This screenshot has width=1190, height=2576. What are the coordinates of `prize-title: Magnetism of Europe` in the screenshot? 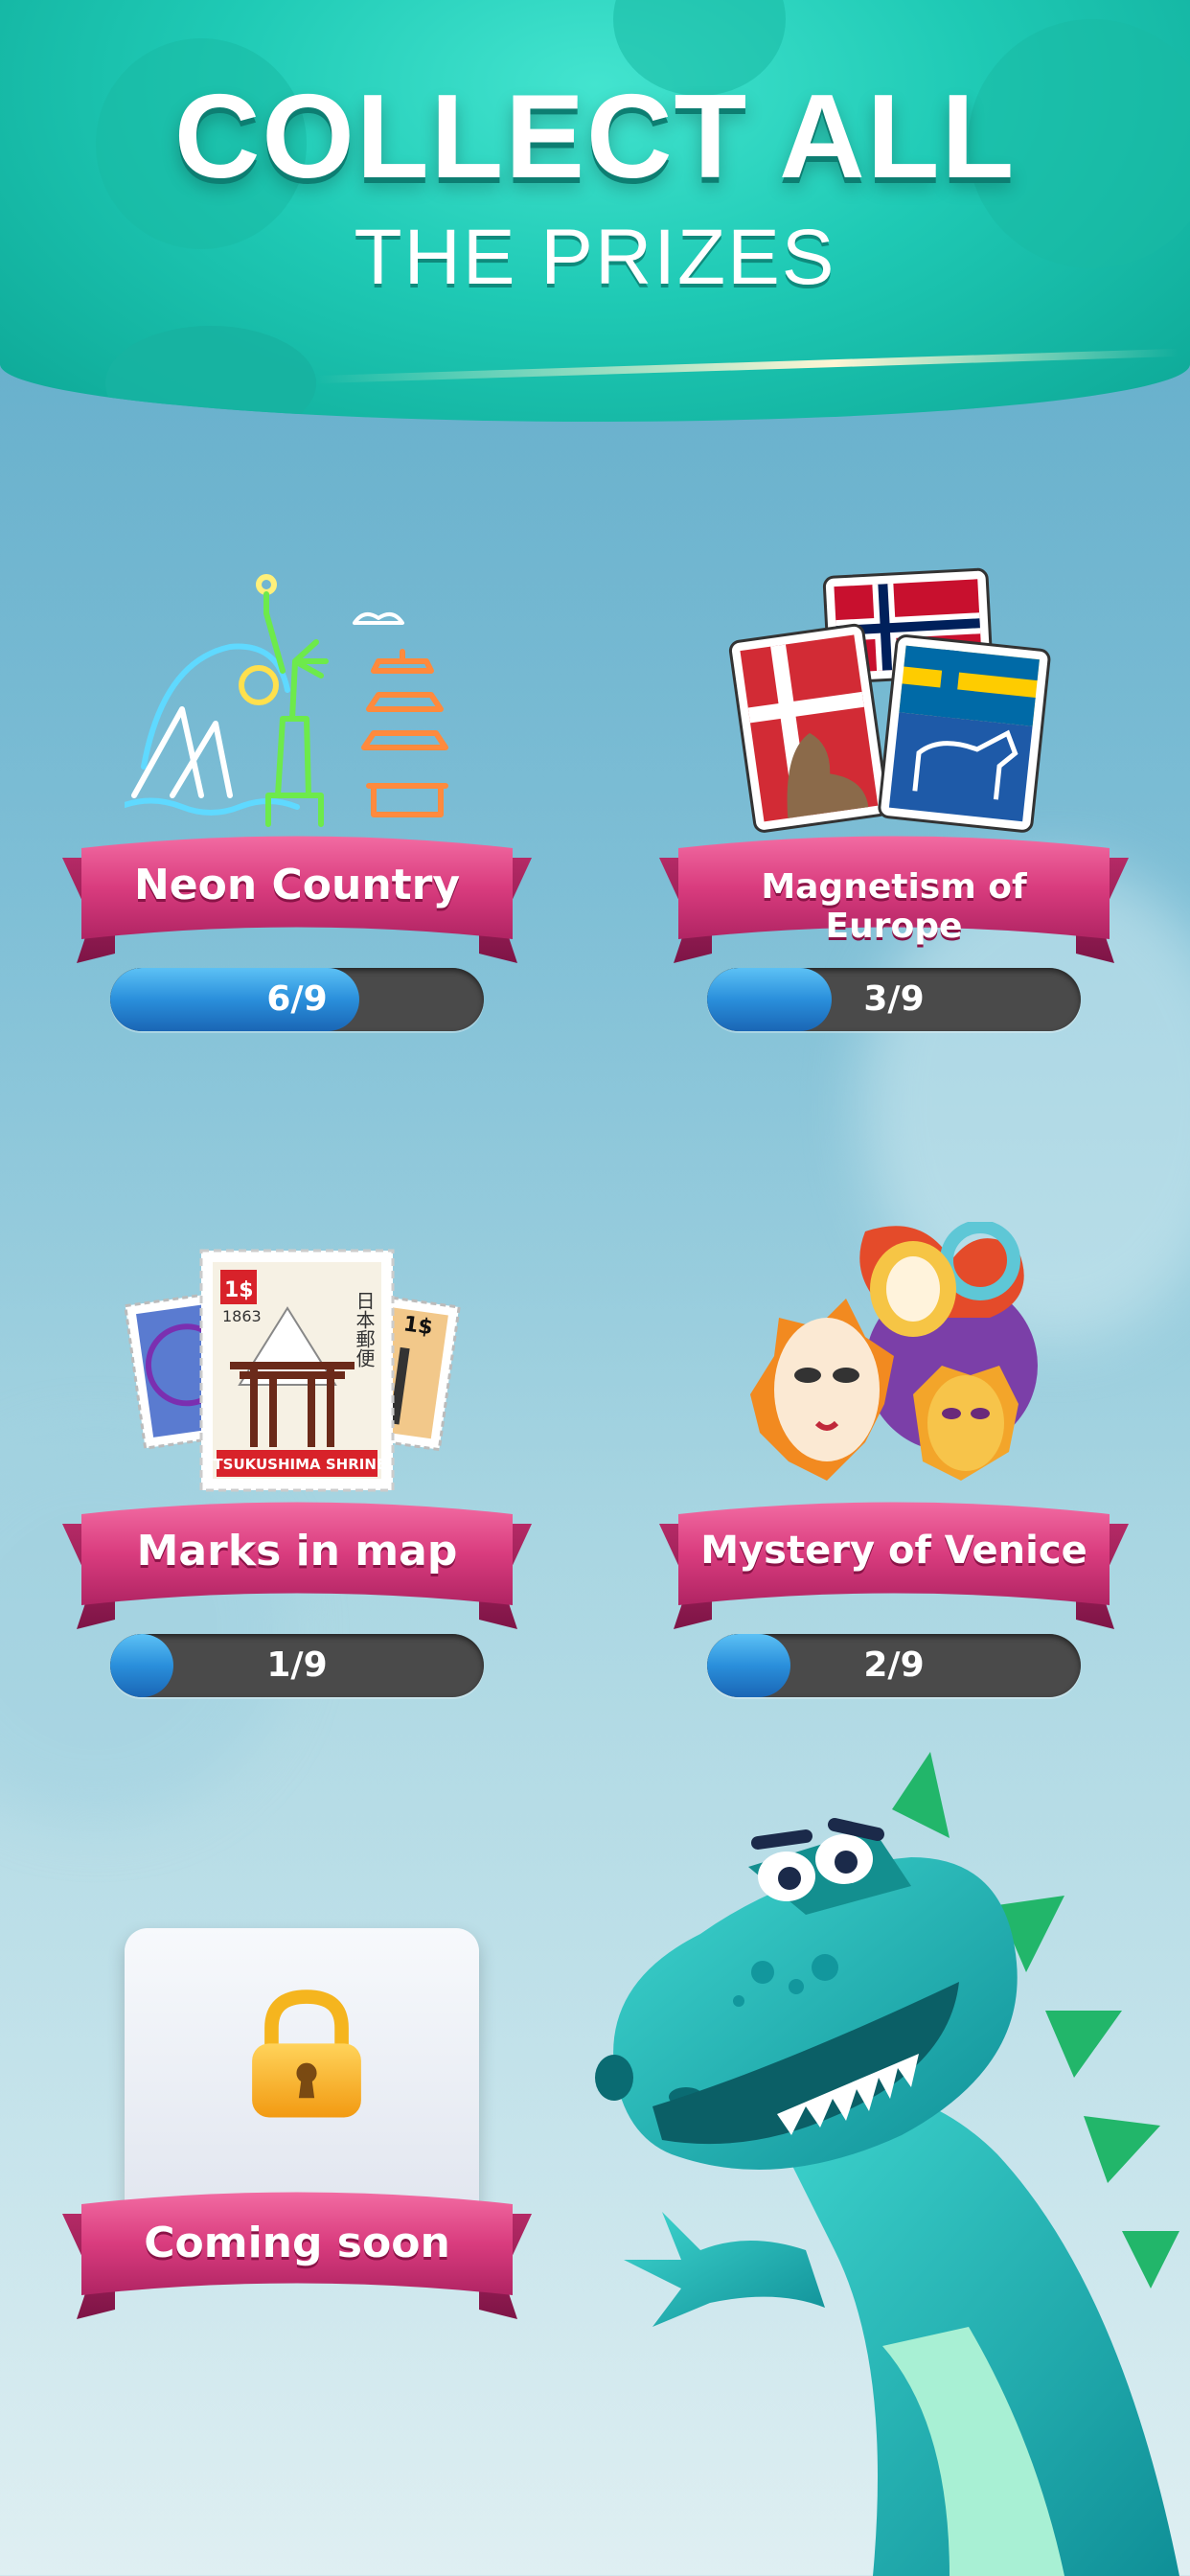 It's located at (894, 906).